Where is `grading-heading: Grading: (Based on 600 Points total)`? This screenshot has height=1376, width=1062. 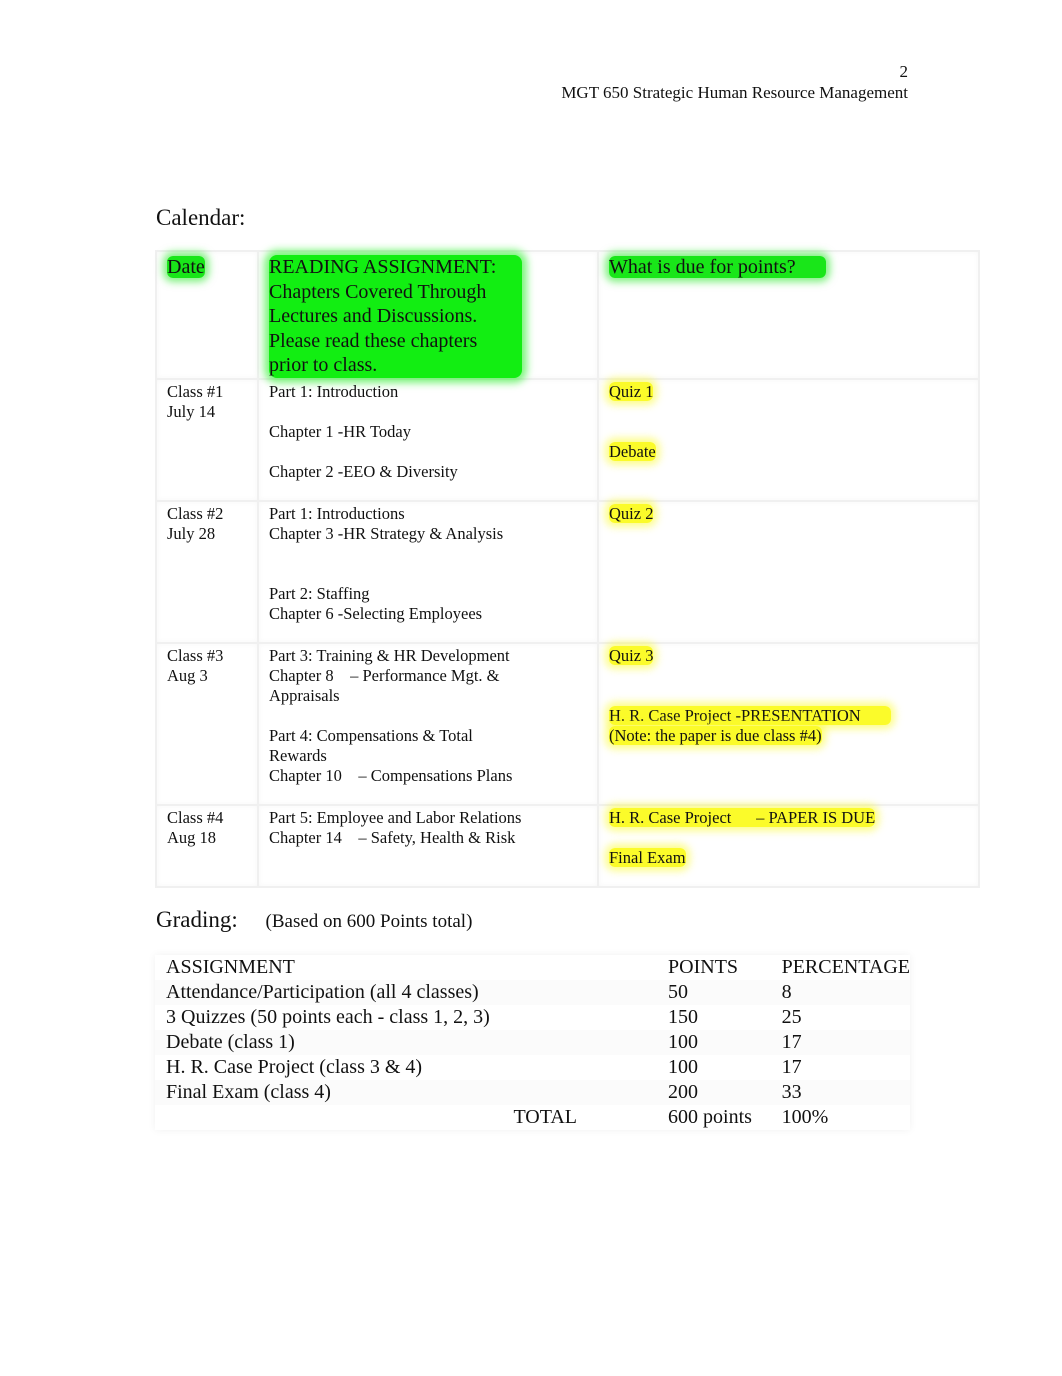
grading-heading: Grading: (Based on 600 Points total) is located at coordinates (314, 921).